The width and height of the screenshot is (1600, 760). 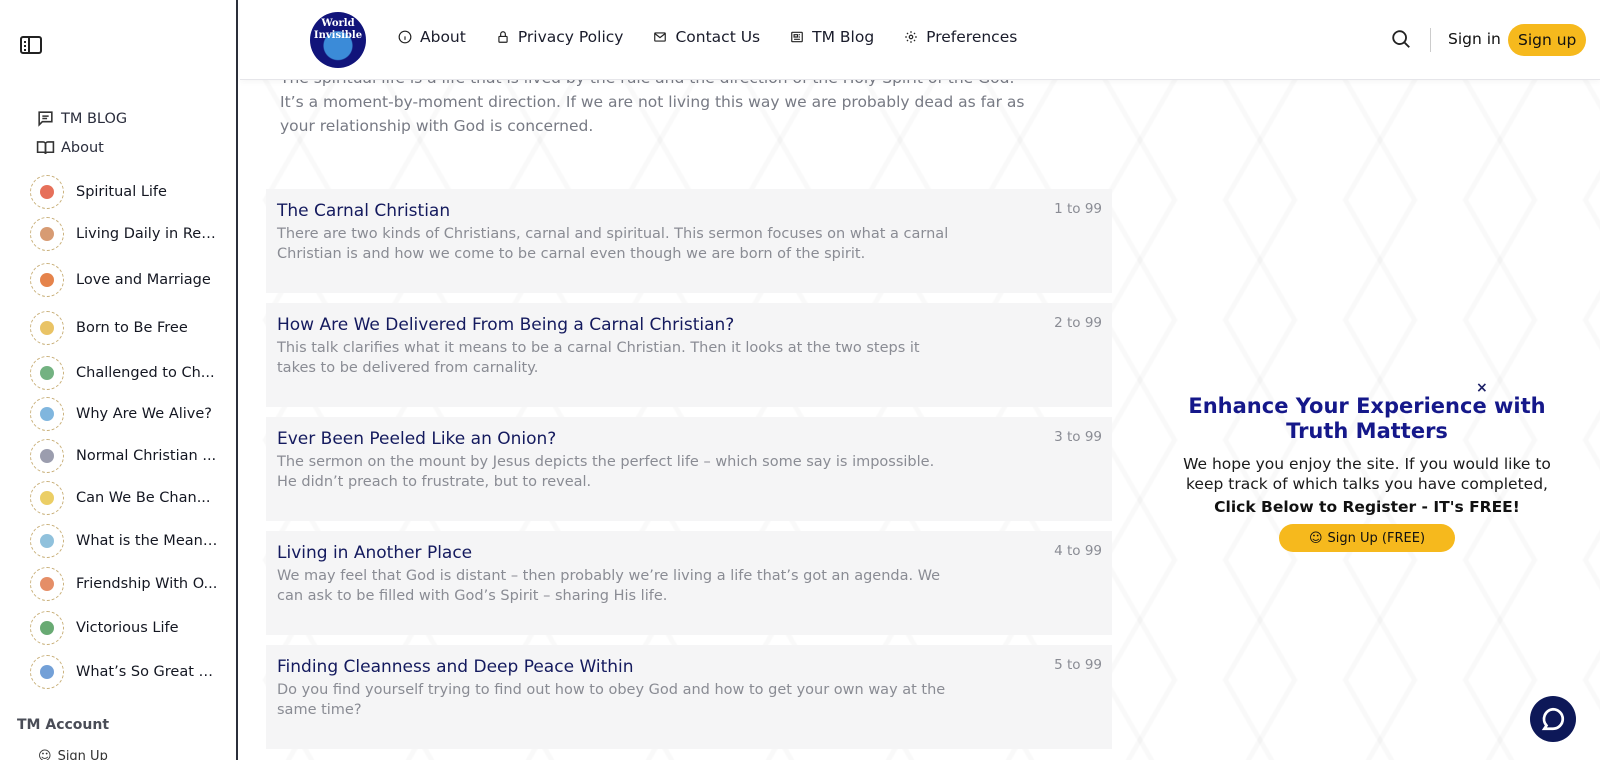 I want to click on info-icon, so click(x=405, y=37).